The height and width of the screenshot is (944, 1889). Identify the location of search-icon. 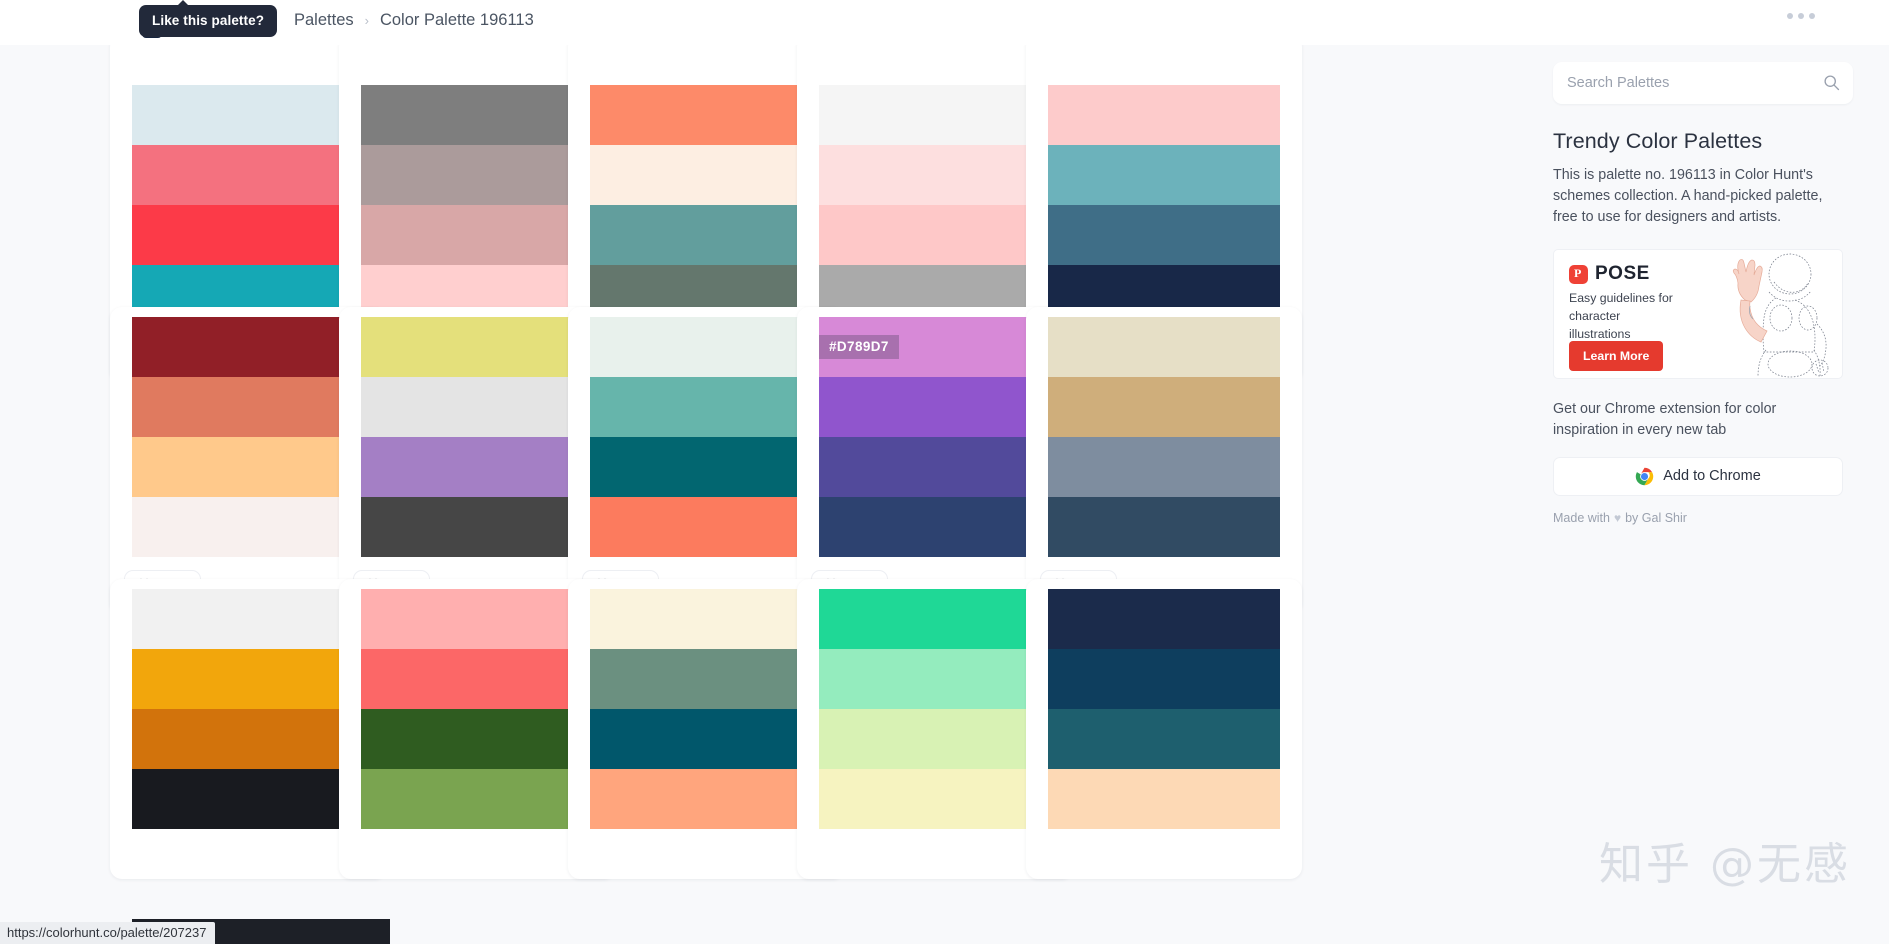
(1831, 82).